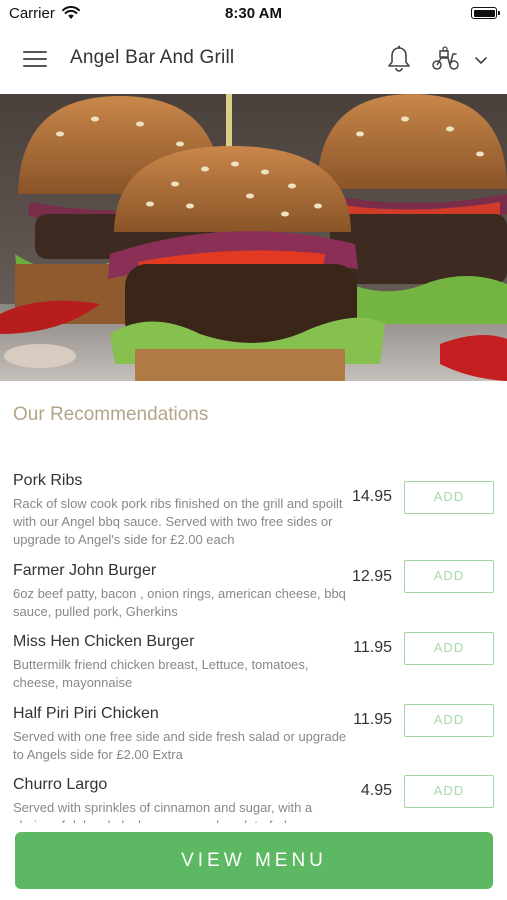  What do you see at coordinates (152, 57) in the screenshot?
I see `restaurant-title: Angel Bar And Grill` at bounding box center [152, 57].